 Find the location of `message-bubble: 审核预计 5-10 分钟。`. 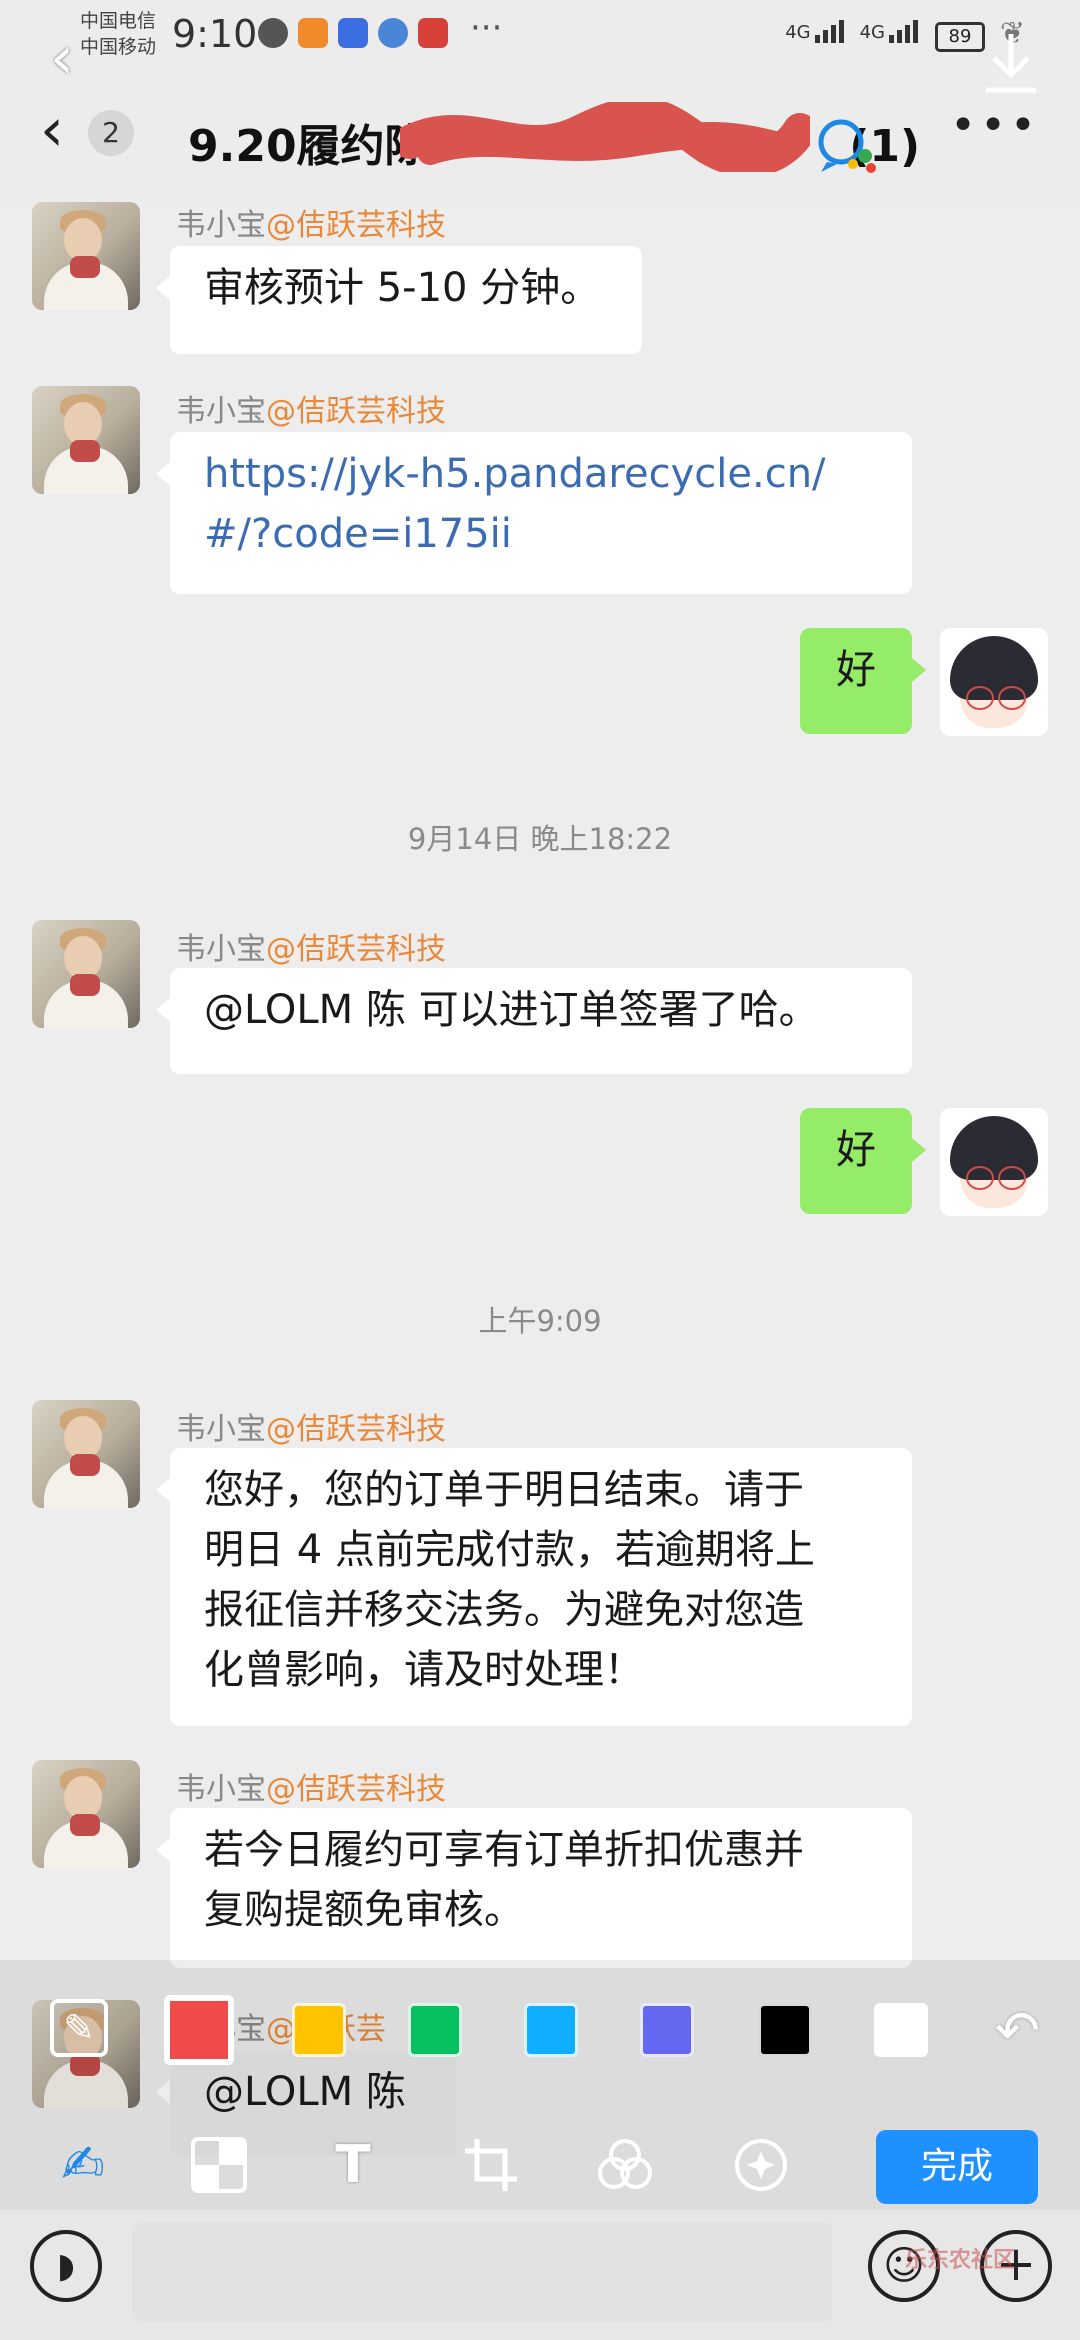

message-bubble: 审核预计 5-10 分钟。 is located at coordinates (399, 300).